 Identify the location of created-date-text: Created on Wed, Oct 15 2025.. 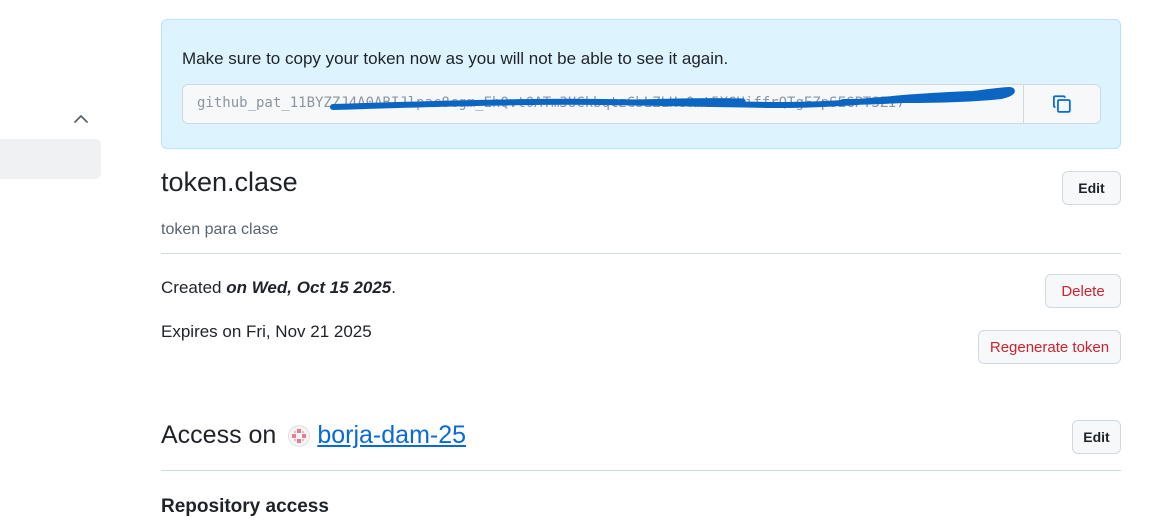
(278, 288).